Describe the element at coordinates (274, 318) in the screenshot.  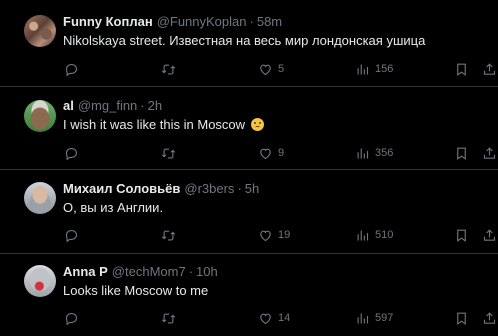
I see `like-button: 14` at that location.